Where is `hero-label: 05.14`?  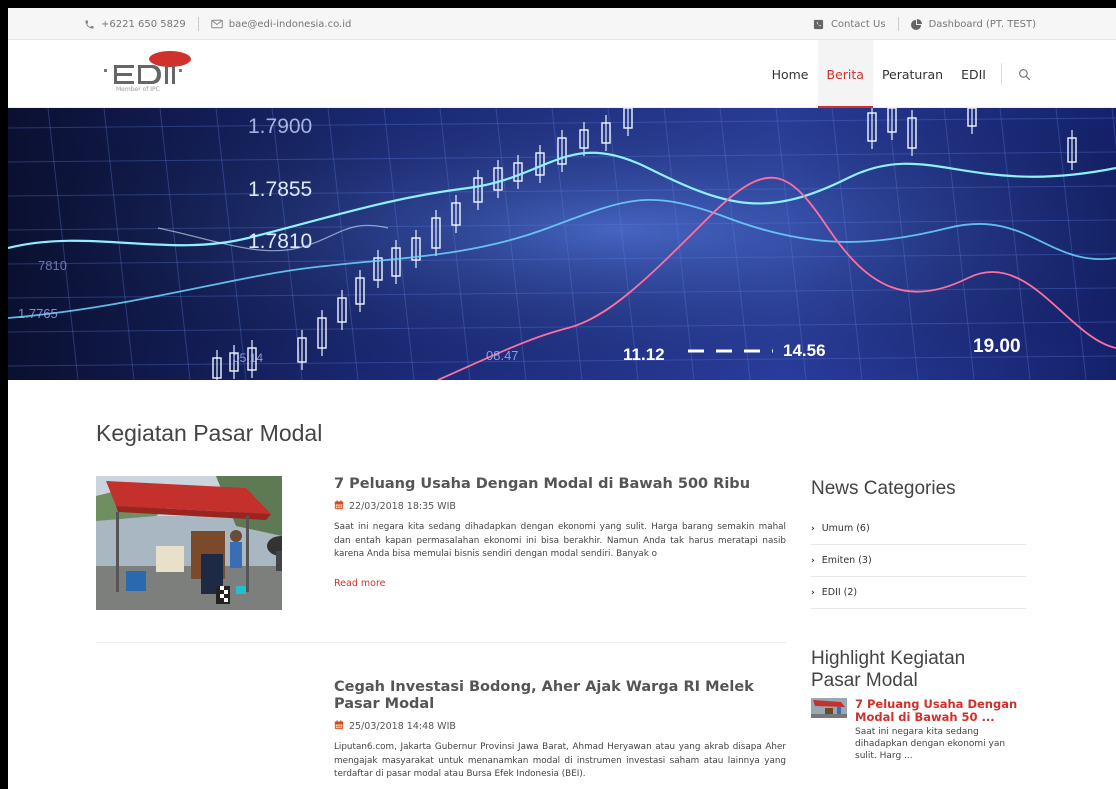
hero-label: 05.14 is located at coordinates (248, 358).